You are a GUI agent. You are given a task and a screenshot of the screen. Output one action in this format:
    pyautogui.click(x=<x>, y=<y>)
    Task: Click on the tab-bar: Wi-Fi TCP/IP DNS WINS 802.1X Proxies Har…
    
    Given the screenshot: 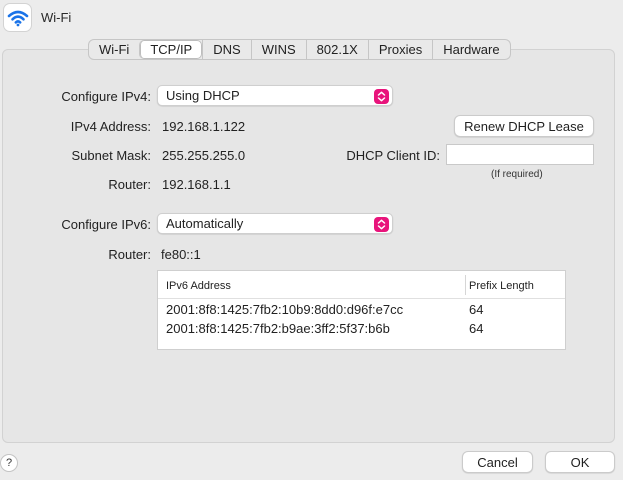 What is the action you would take?
    pyautogui.click(x=299, y=49)
    